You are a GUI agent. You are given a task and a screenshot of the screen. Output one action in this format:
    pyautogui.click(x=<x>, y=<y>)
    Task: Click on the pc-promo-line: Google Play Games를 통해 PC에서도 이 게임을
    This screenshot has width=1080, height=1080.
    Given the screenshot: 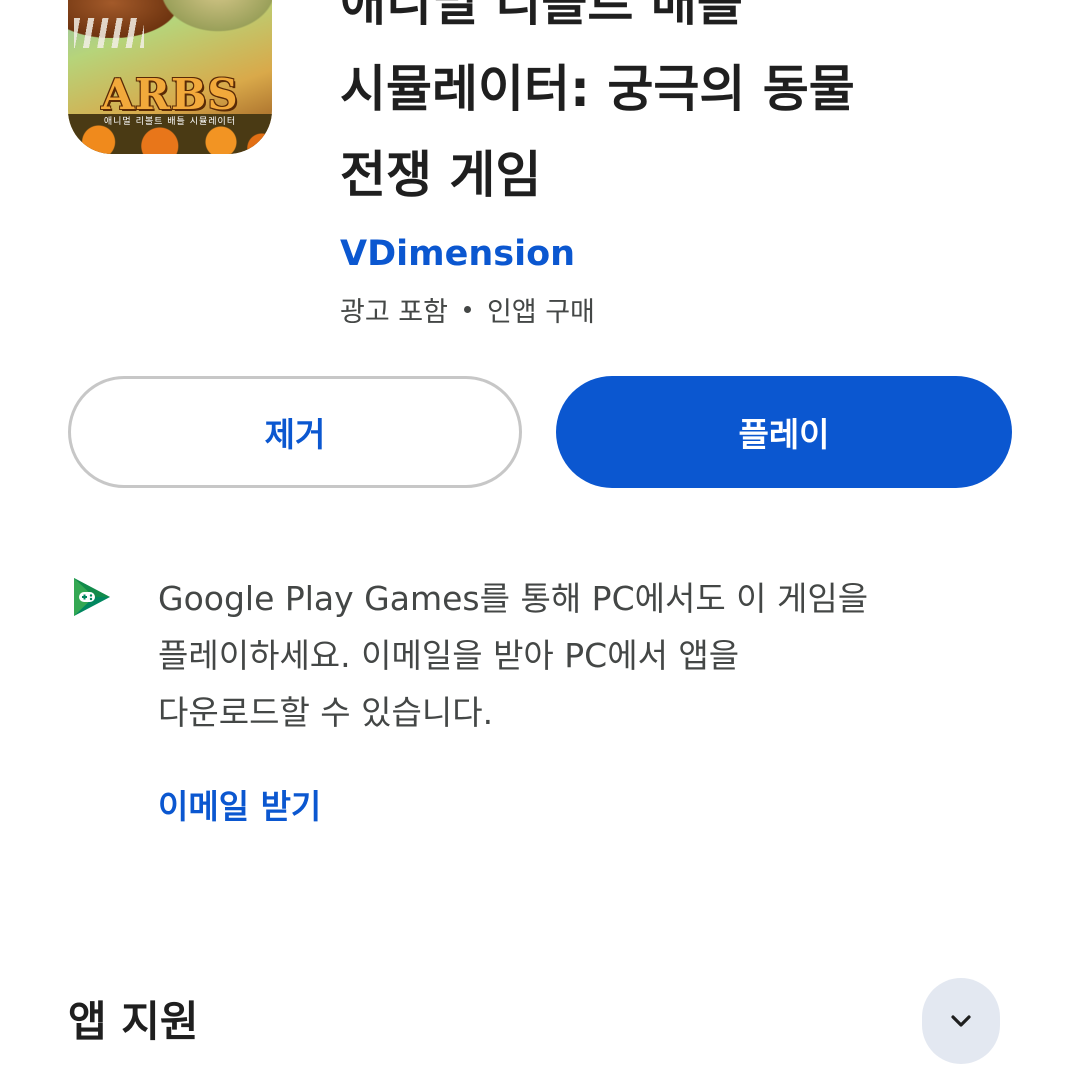 What is the action you would take?
    pyautogui.click(x=513, y=598)
    